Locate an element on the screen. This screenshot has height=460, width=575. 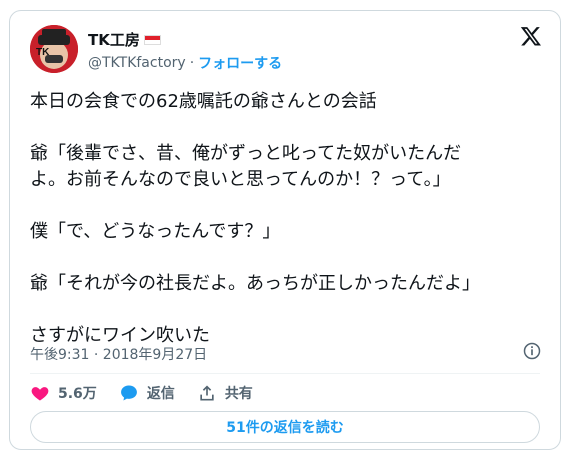
author-name-row: TK工房 is located at coordinates (124, 39).